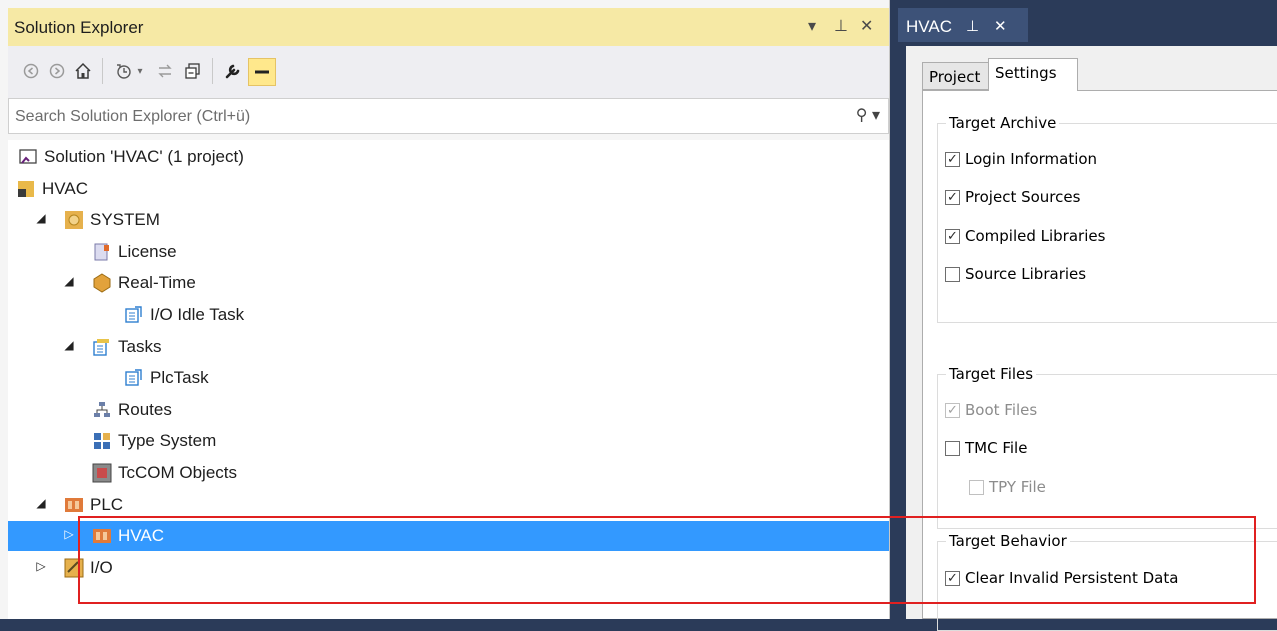 Image resolution: width=1277 pixels, height=631 pixels. I want to click on chevron-down-icon: ▾, so click(140, 71).